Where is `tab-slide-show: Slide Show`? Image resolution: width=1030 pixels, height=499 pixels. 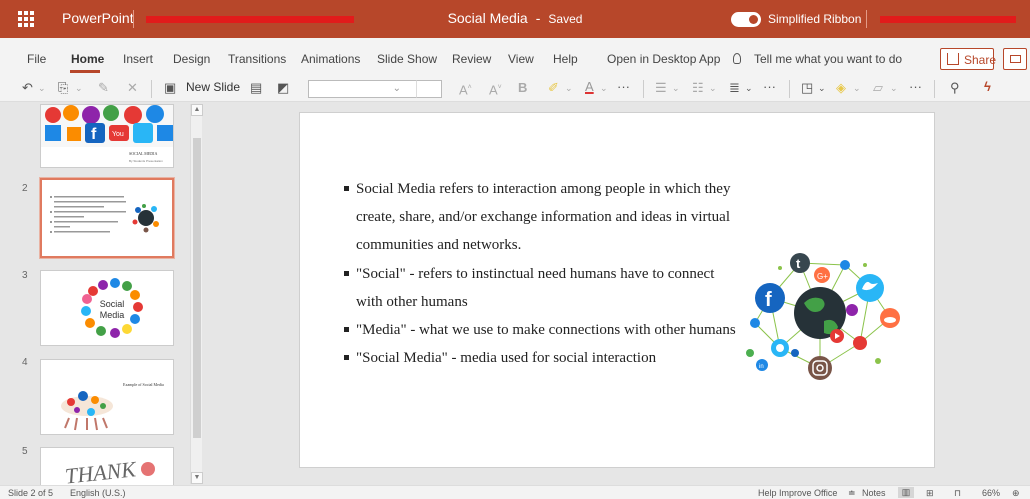
tab-slide-show: Slide Show is located at coordinates (407, 59).